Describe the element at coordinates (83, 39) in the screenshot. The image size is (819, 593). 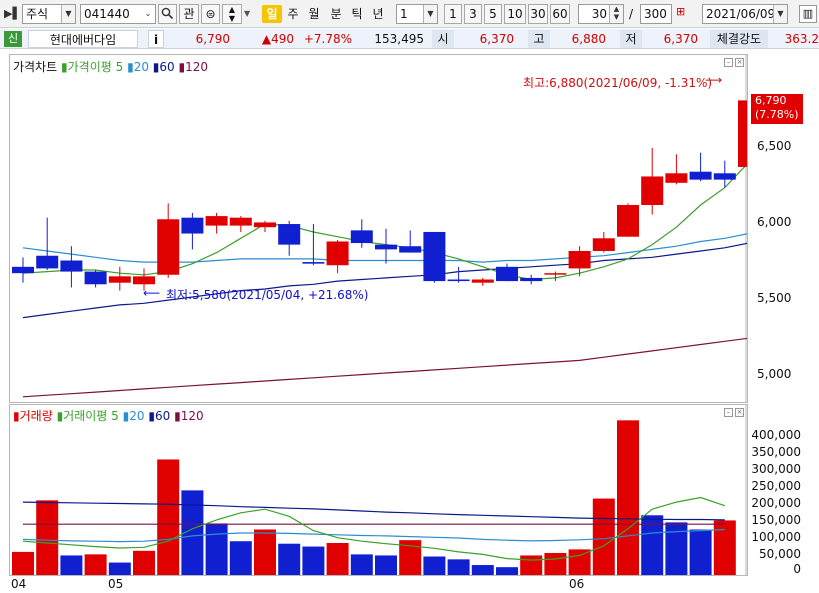
I see `stock-name: 현대에버다임` at that location.